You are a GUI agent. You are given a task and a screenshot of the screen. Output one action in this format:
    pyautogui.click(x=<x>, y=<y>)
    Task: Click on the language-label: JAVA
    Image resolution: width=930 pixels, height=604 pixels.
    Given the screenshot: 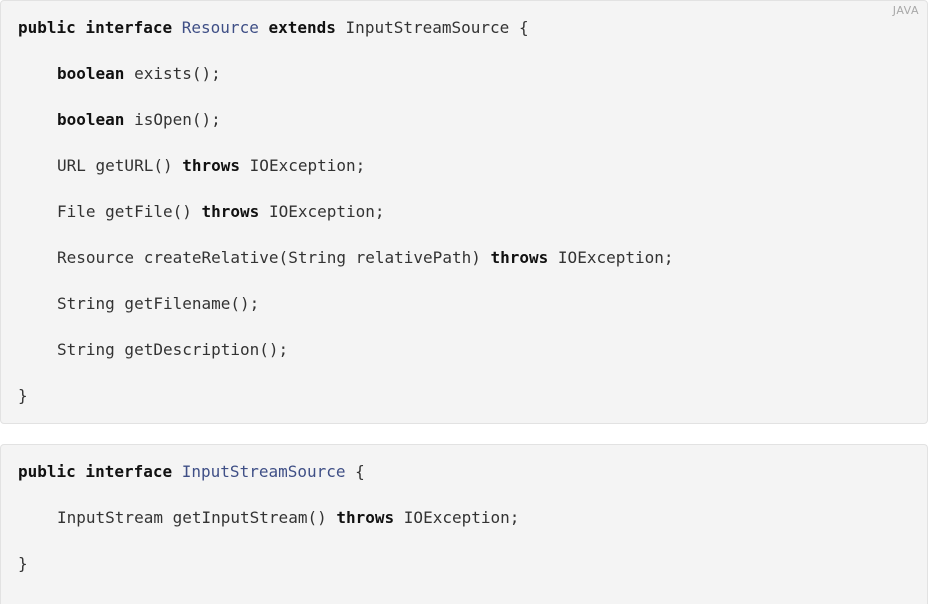 What is the action you would take?
    pyautogui.click(x=905, y=10)
    